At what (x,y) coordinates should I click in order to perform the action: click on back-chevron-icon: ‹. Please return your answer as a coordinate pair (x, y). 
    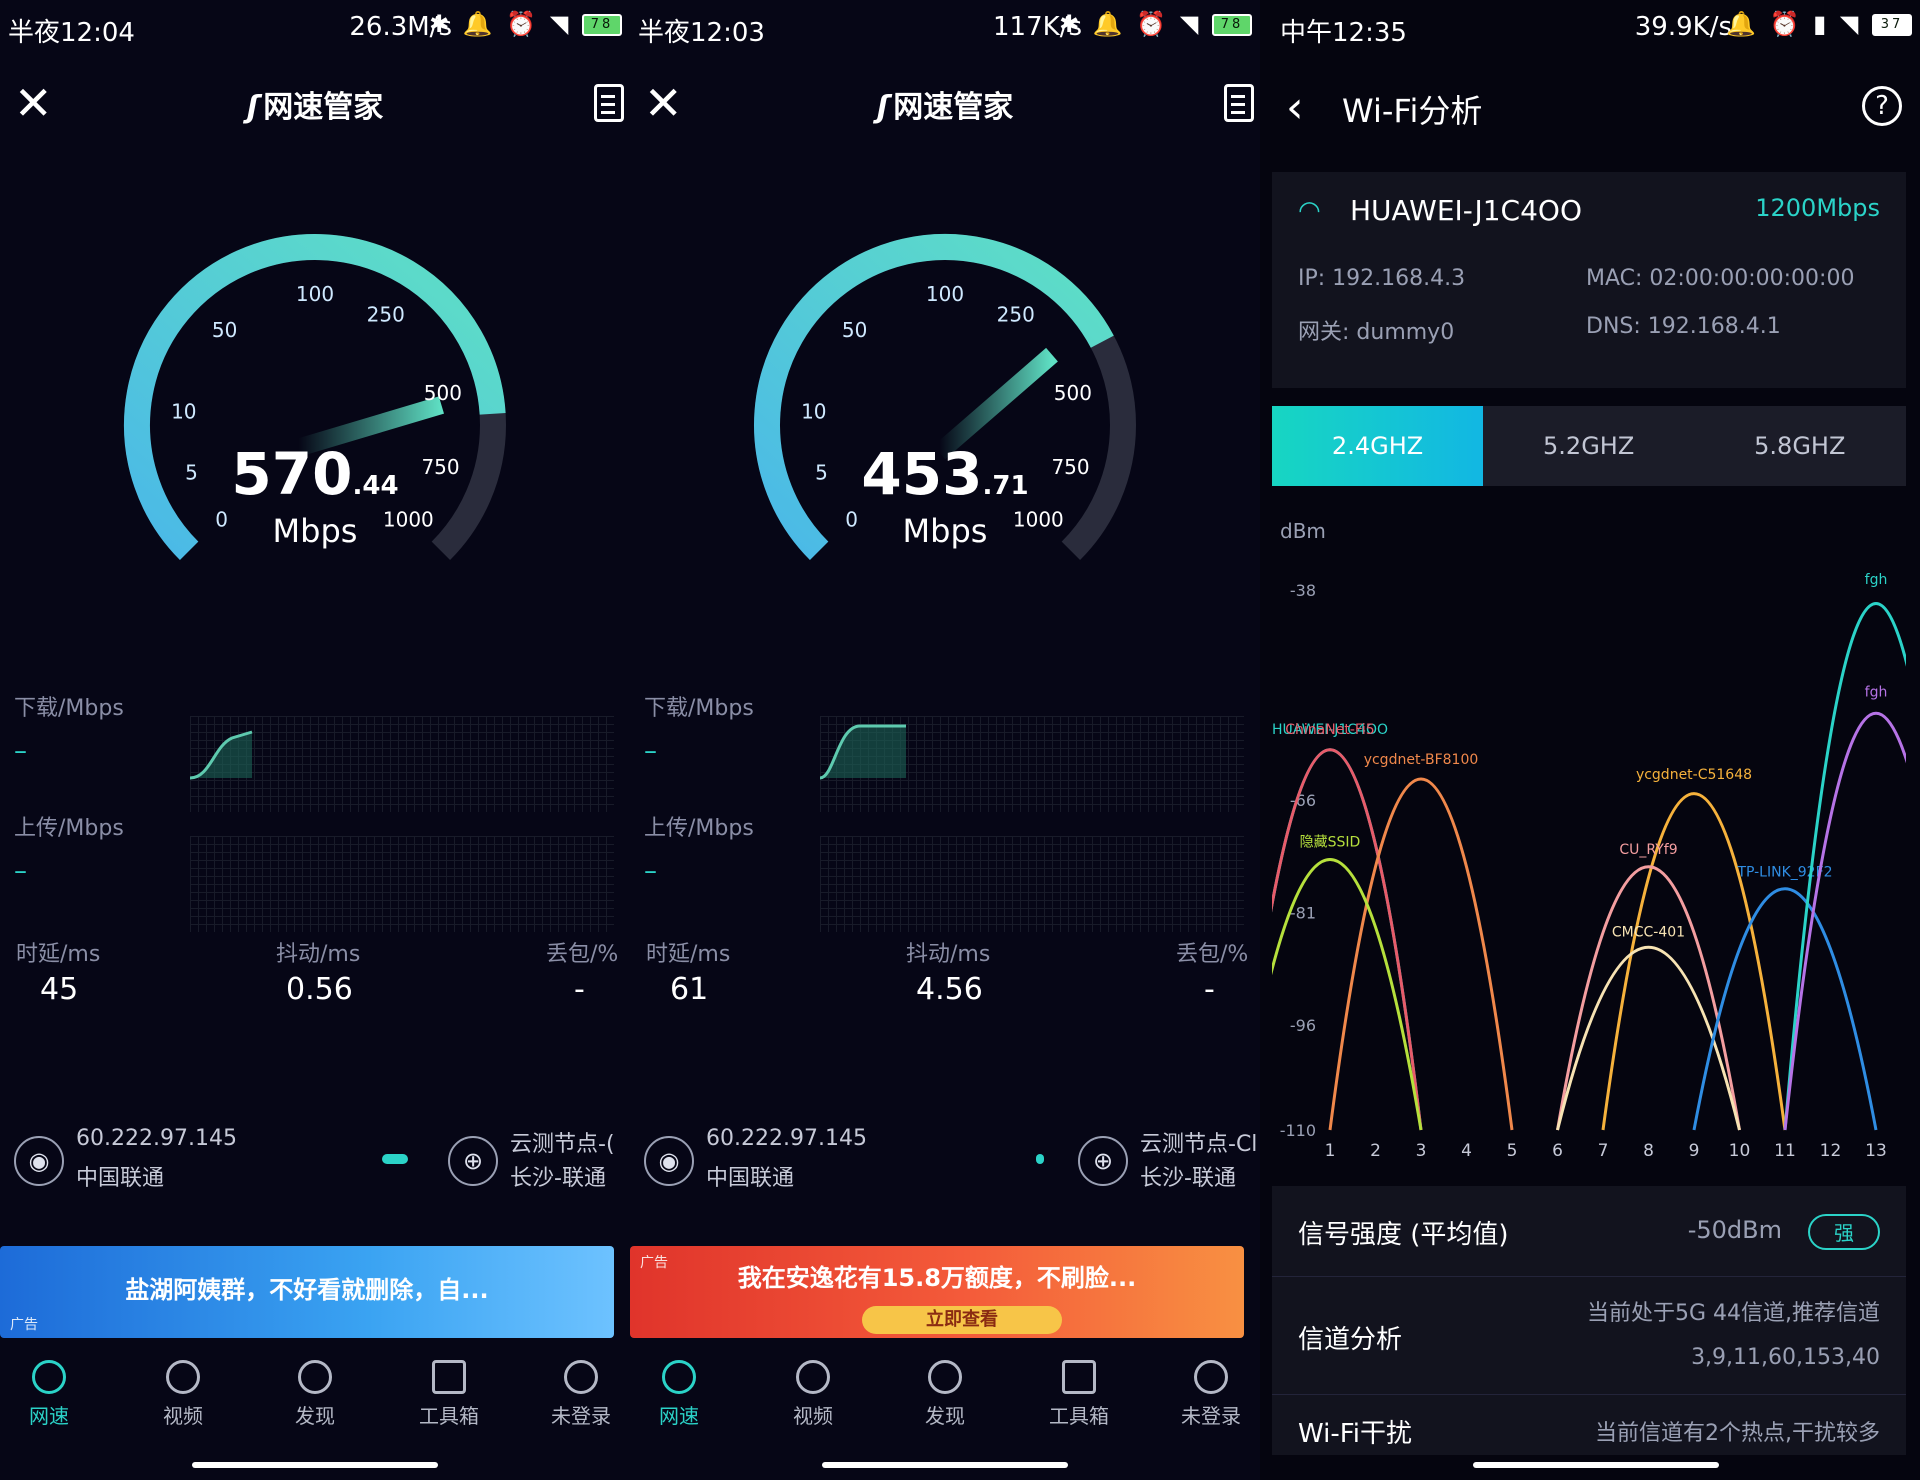
    Looking at the image, I should click on (1295, 107).